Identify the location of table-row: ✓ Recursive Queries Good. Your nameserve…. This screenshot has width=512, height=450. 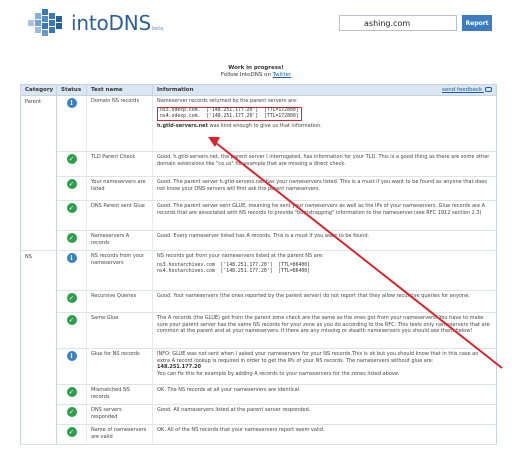
(259, 301).